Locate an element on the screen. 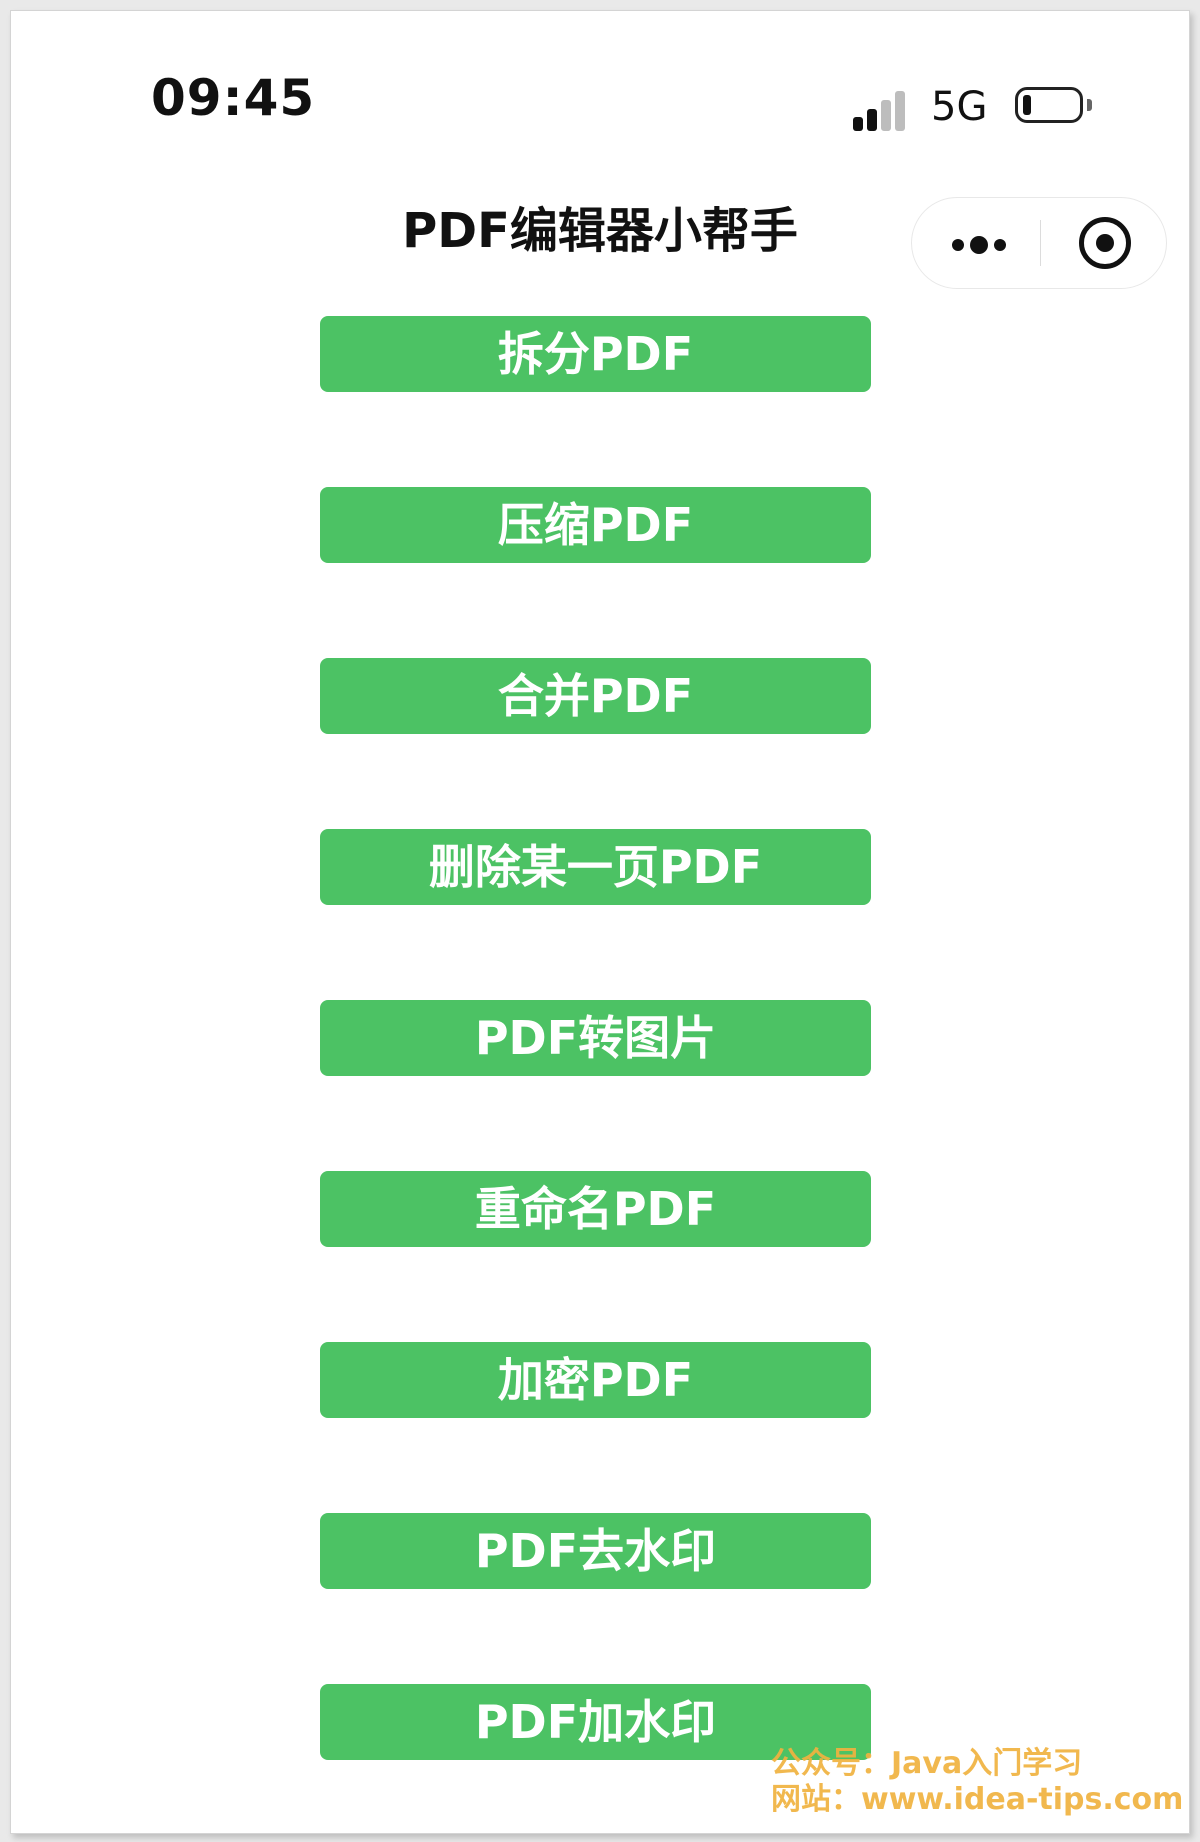  split-pdf-button: 拆分PDF is located at coordinates (595, 354).